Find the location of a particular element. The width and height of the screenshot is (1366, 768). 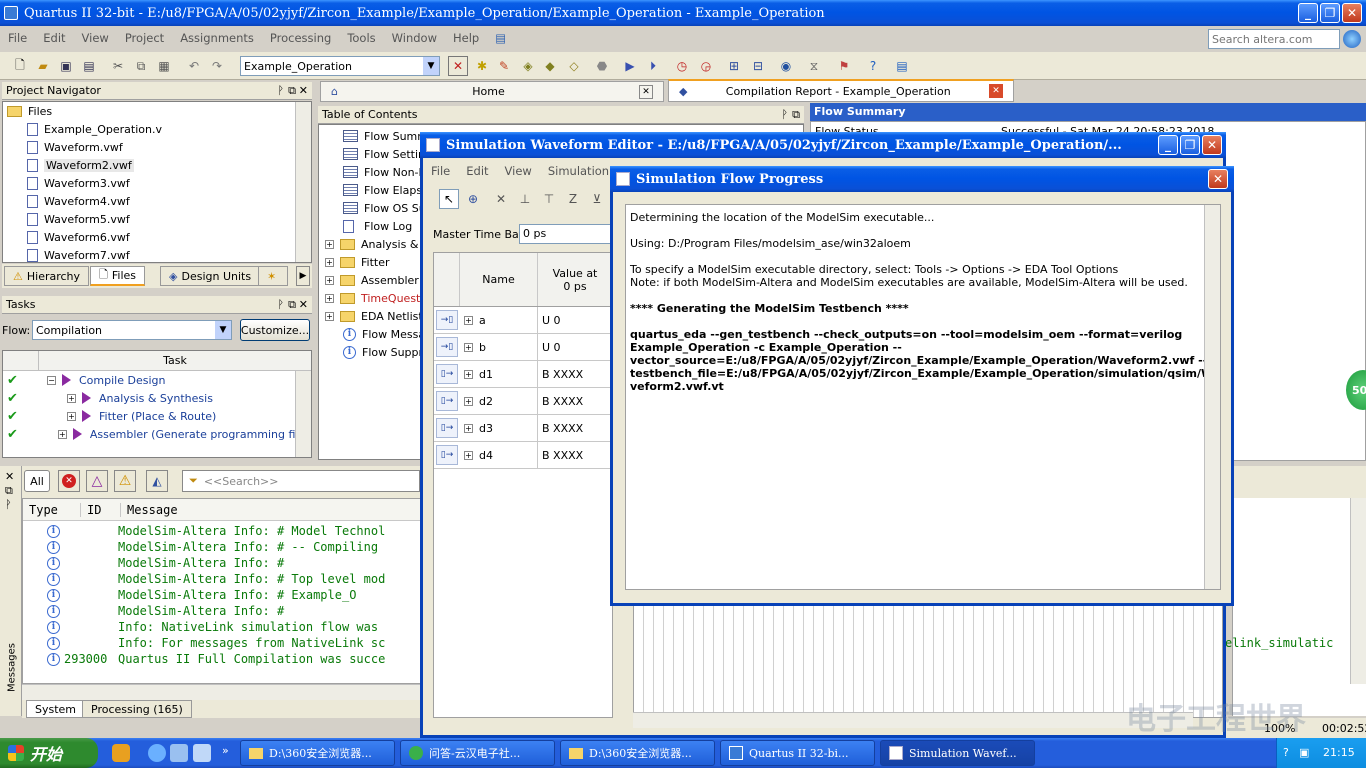

critical-warning-filter-icon: △ is located at coordinates (97, 481).